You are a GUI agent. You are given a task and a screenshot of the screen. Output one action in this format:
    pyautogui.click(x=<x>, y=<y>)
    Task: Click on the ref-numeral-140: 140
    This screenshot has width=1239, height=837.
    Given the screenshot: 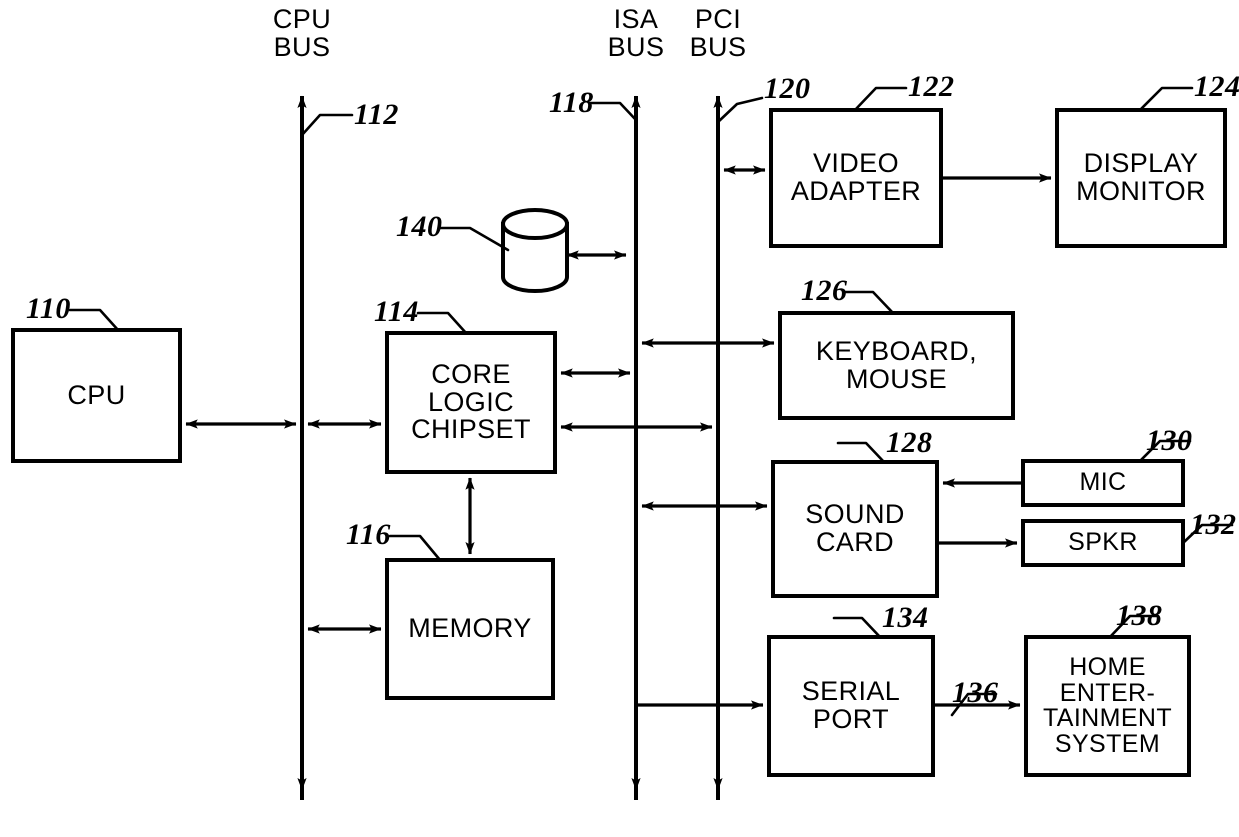 What is the action you would take?
    pyautogui.click(x=419, y=226)
    